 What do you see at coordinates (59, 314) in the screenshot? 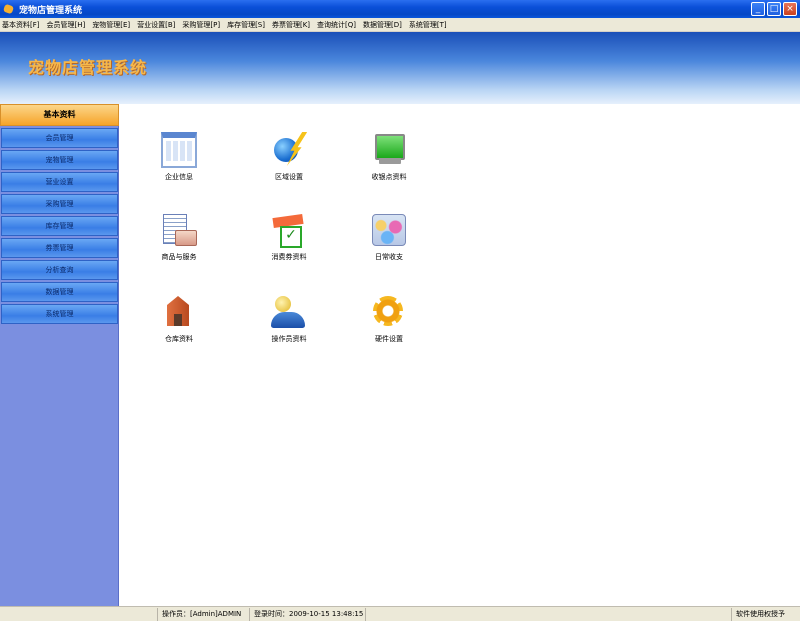
I see `sidebar-item-system: 系统管理` at bounding box center [59, 314].